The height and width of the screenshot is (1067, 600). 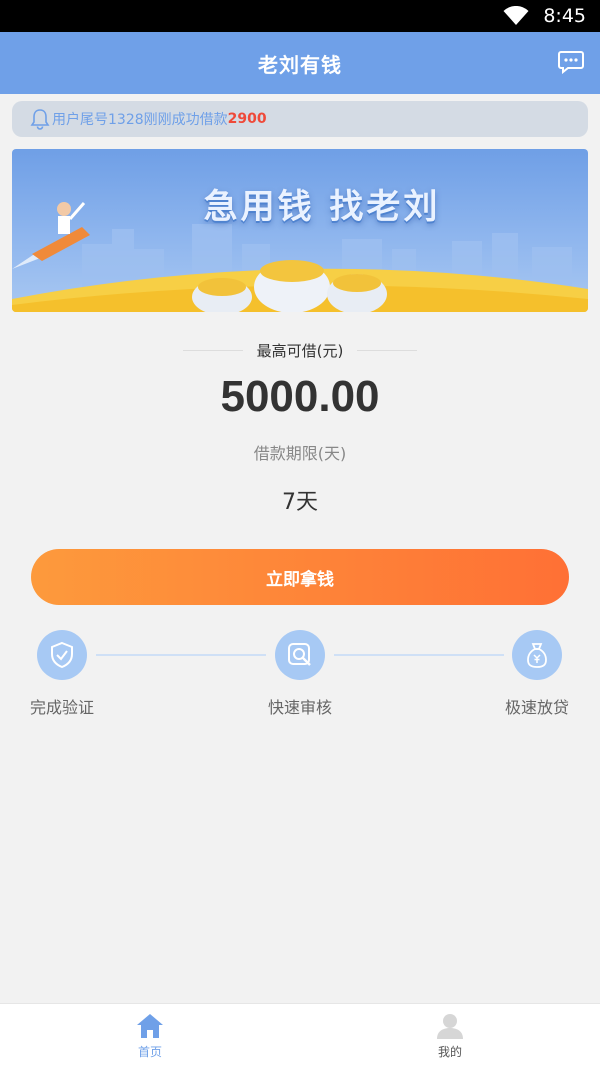 What do you see at coordinates (40, 119) in the screenshot?
I see `bell-icon` at bounding box center [40, 119].